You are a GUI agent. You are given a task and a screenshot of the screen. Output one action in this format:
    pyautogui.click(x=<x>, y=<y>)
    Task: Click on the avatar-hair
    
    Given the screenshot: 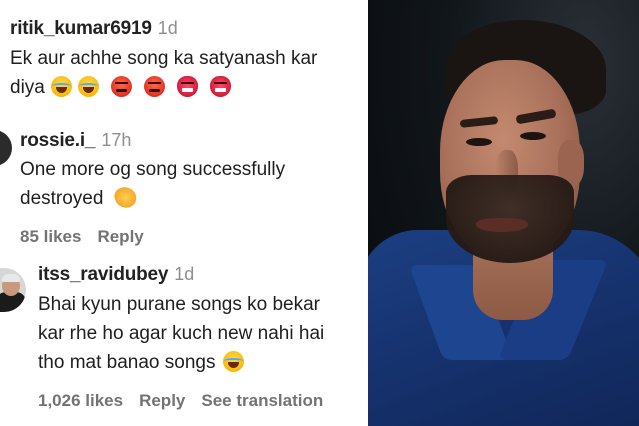 What is the action you would take?
    pyautogui.click(x=11, y=278)
    